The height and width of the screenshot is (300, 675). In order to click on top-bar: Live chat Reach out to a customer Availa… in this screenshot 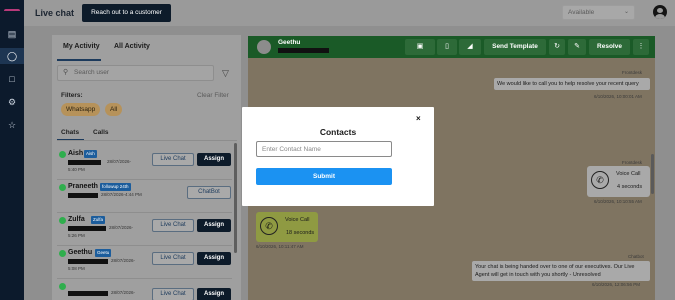, I will do `click(349, 13)`.